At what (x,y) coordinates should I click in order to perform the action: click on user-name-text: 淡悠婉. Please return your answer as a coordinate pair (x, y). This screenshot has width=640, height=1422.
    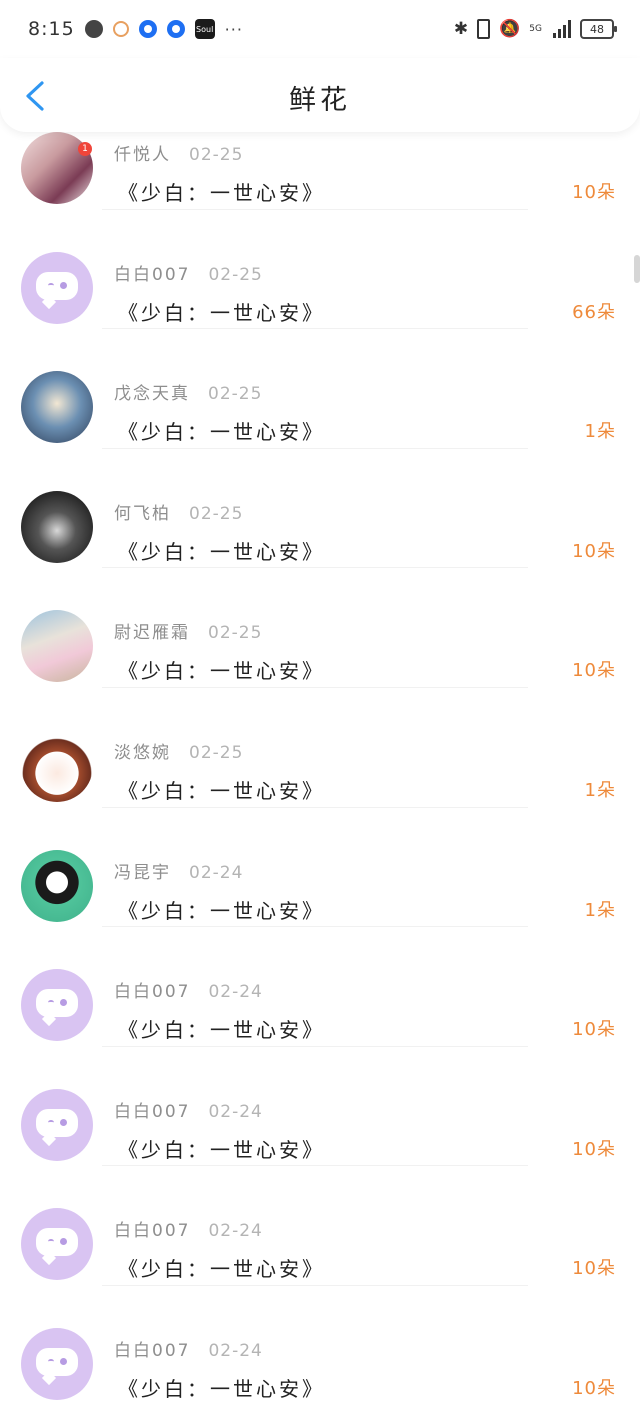
    Looking at the image, I should click on (142, 752).